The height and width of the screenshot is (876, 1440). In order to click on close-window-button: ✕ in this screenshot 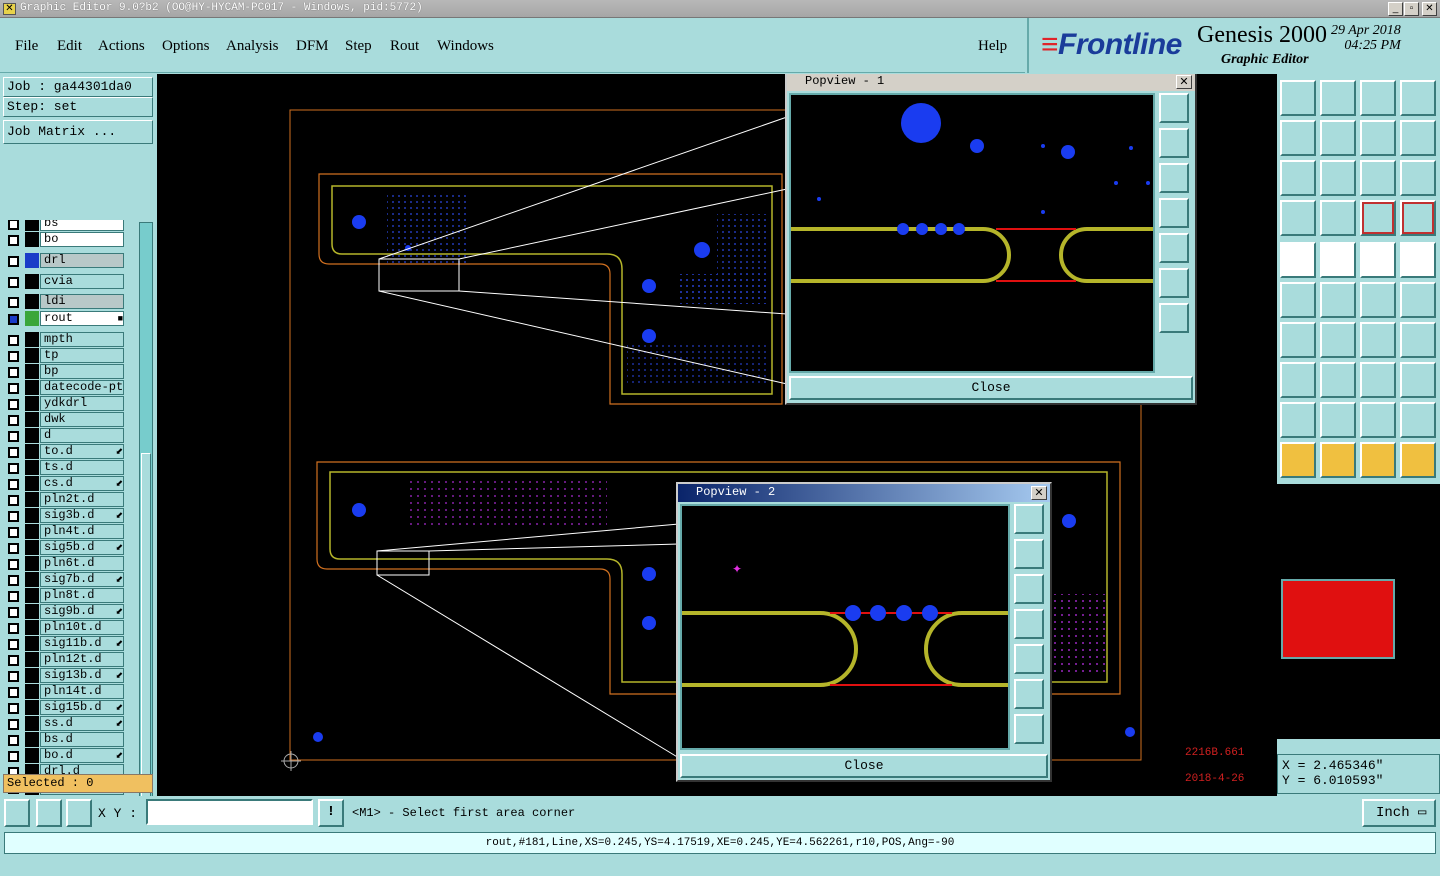, I will do `click(1429, 9)`.